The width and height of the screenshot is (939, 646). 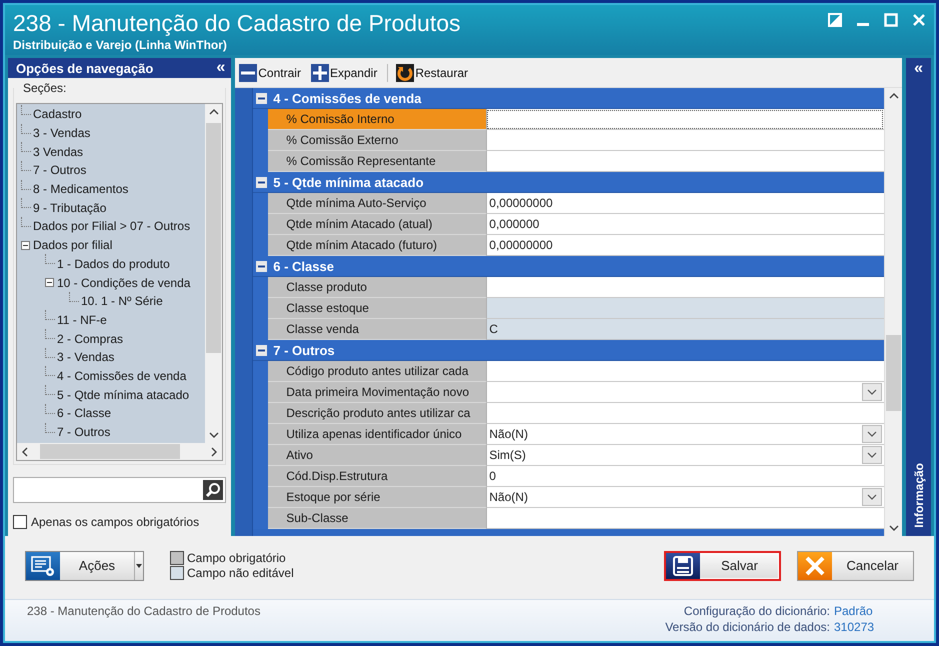 What do you see at coordinates (919, 20) in the screenshot?
I see `close-icon` at bounding box center [919, 20].